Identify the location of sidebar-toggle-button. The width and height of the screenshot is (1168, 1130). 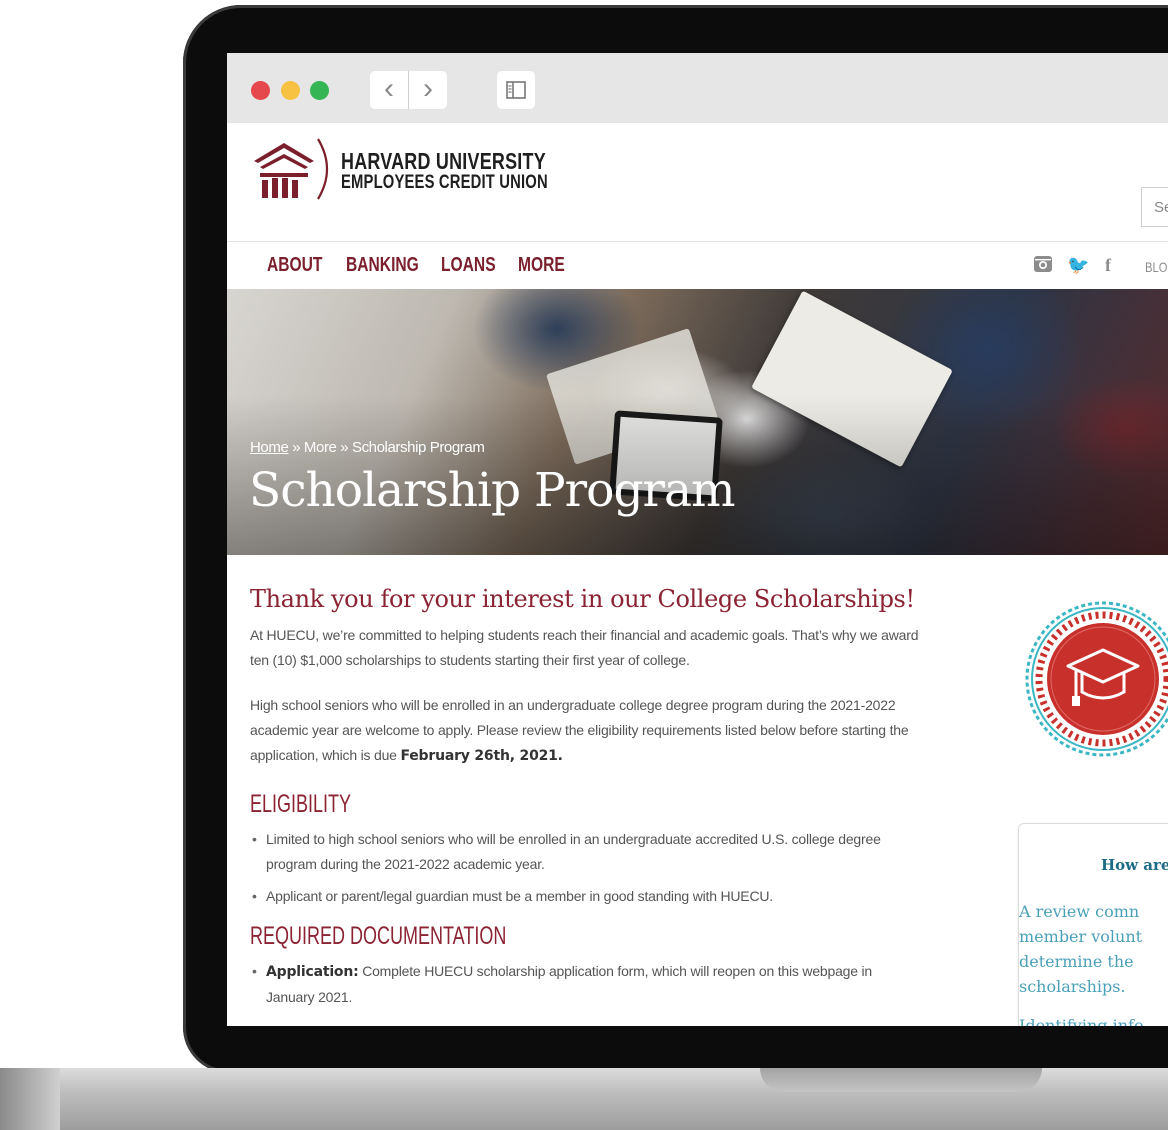
(516, 90).